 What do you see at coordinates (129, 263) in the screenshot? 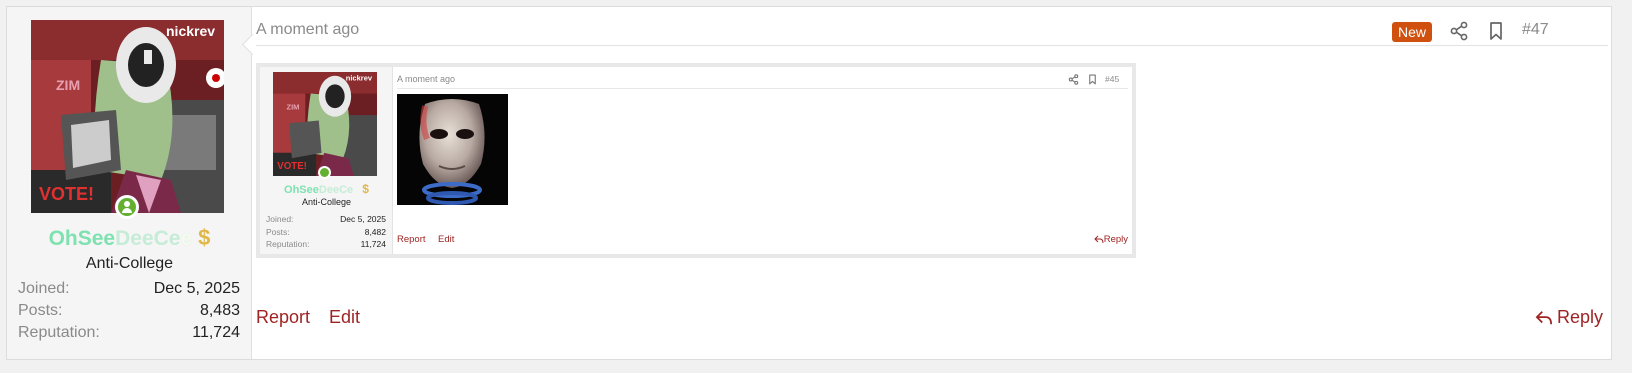
I see `user-title: Anti-College` at bounding box center [129, 263].